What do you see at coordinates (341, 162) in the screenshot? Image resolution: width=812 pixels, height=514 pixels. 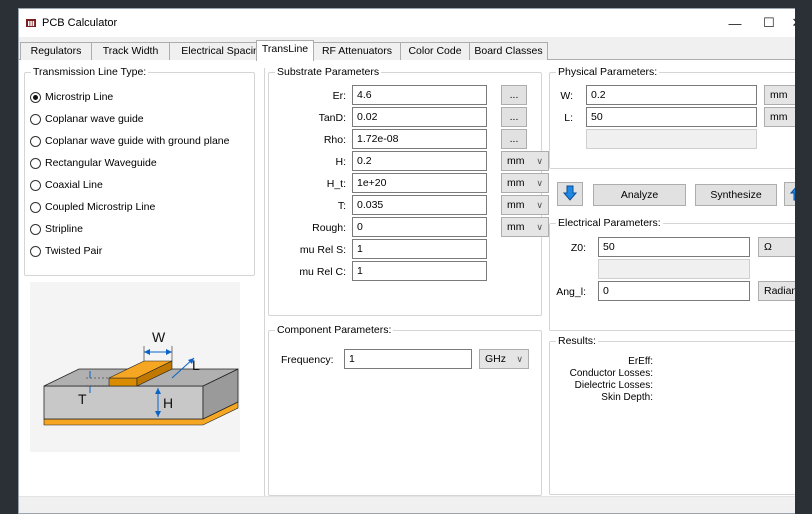 I see `h-label: H:` at bounding box center [341, 162].